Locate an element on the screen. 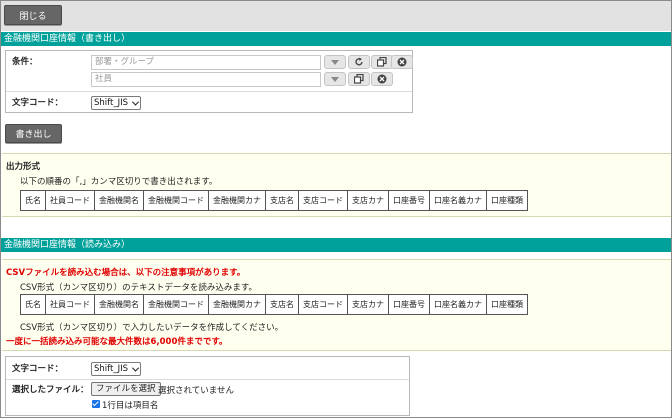  employee-clear-button is located at coordinates (382, 79).